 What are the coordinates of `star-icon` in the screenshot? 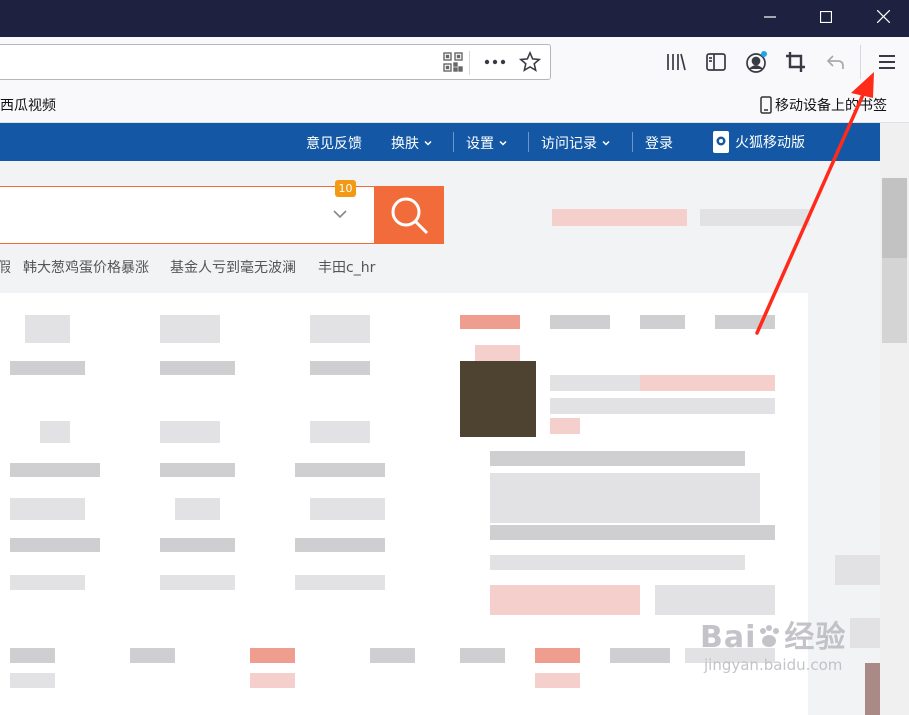 It's located at (530, 62).